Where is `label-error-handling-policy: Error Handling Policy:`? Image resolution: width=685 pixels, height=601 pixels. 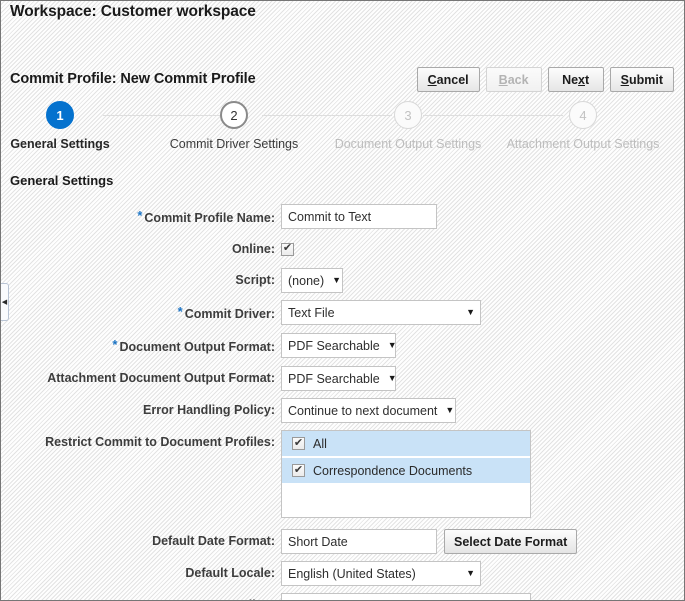
label-error-handling-policy: Error Handling Policy: is located at coordinates (209, 410).